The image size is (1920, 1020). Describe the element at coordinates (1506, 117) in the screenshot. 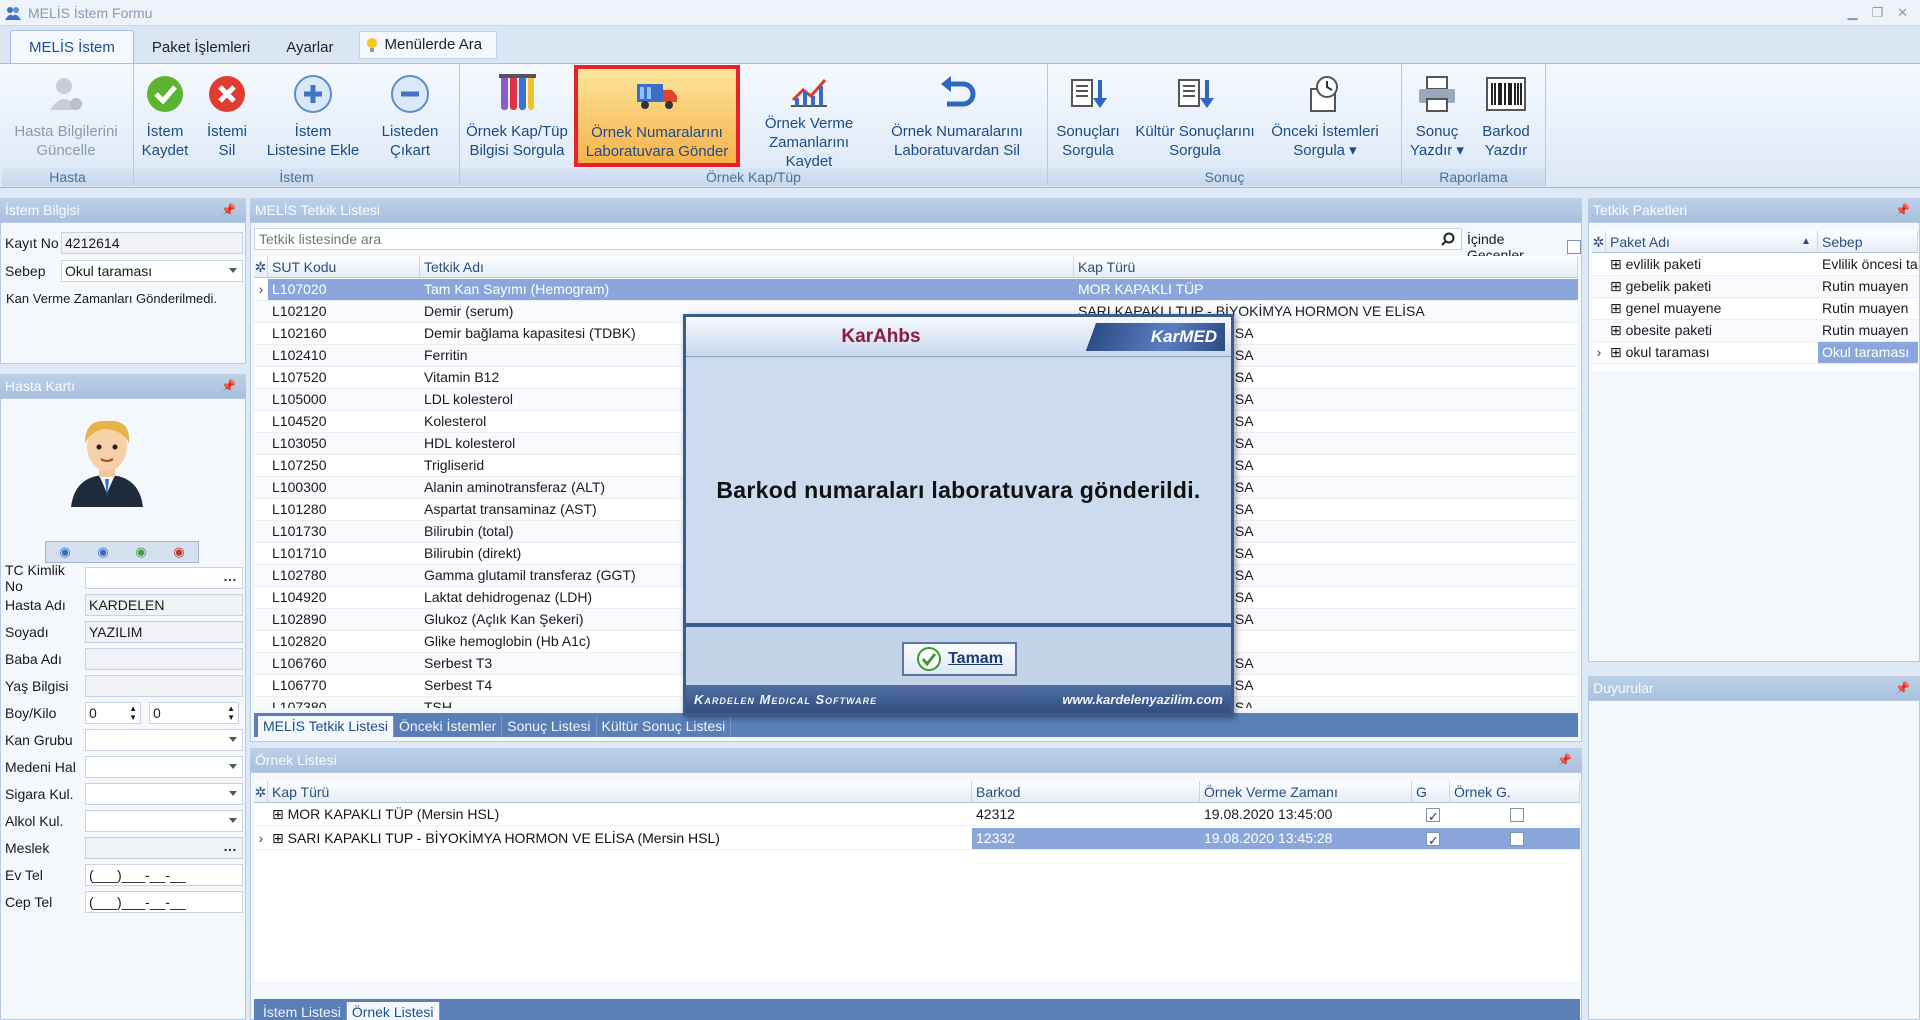

I see `barkod-yazdir-button: Barkod Yazdır` at that location.